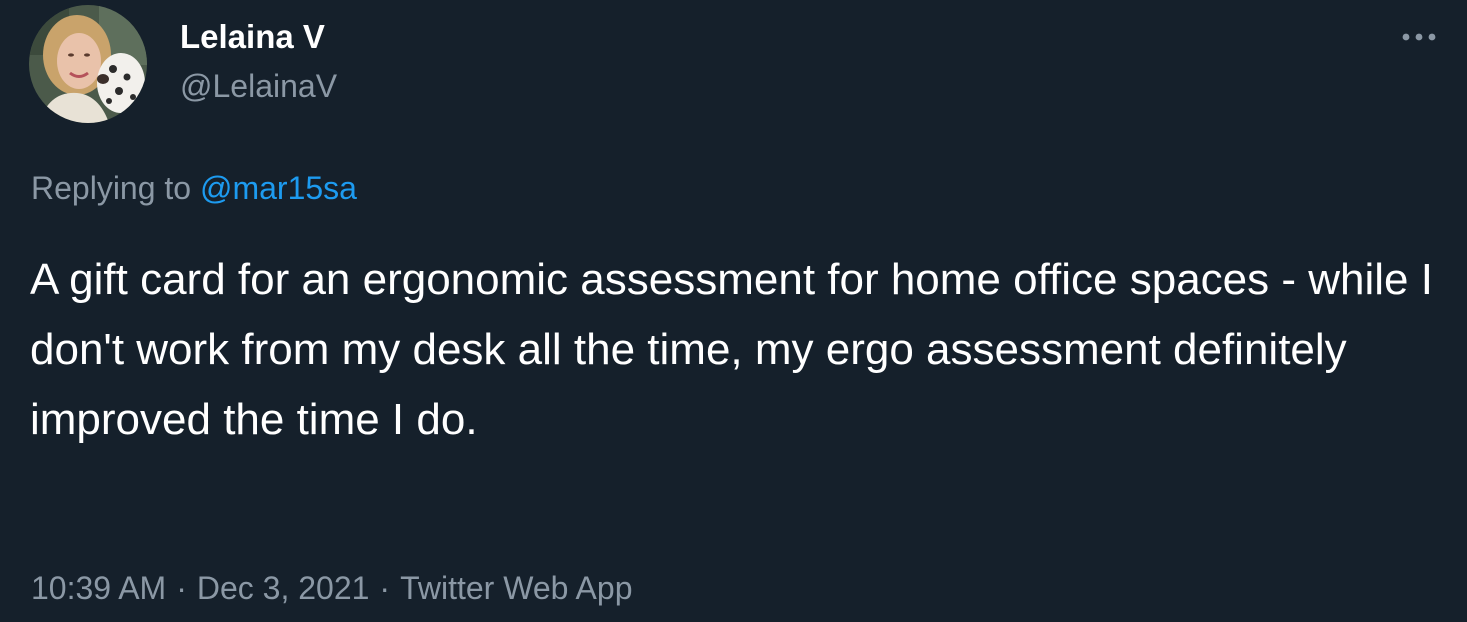 The image size is (1467, 622). Describe the element at coordinates (258, 86) in the screenshot. I see `author-handle: @LelainaV` at that location.